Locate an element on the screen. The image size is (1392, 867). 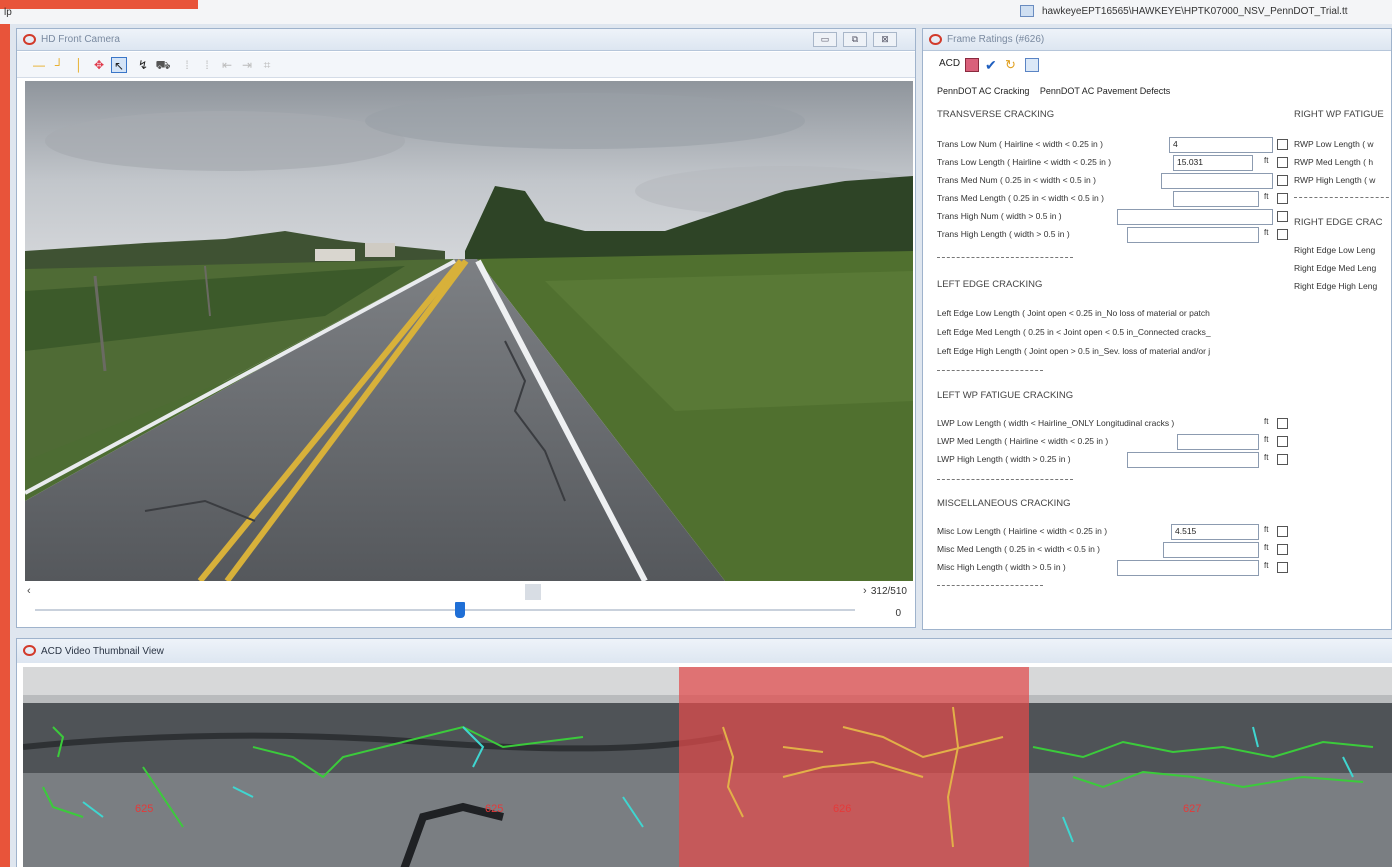
horizontal-scrollbar: ‹ › is located at coordinates (469, 592).